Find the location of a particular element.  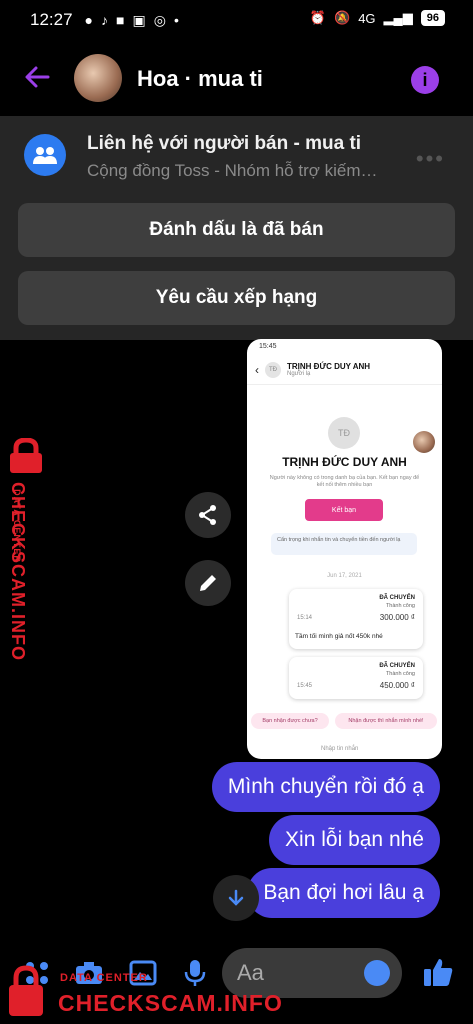

embedded-add-friend-button: Kết bạn is located at coordinates (344, 510).